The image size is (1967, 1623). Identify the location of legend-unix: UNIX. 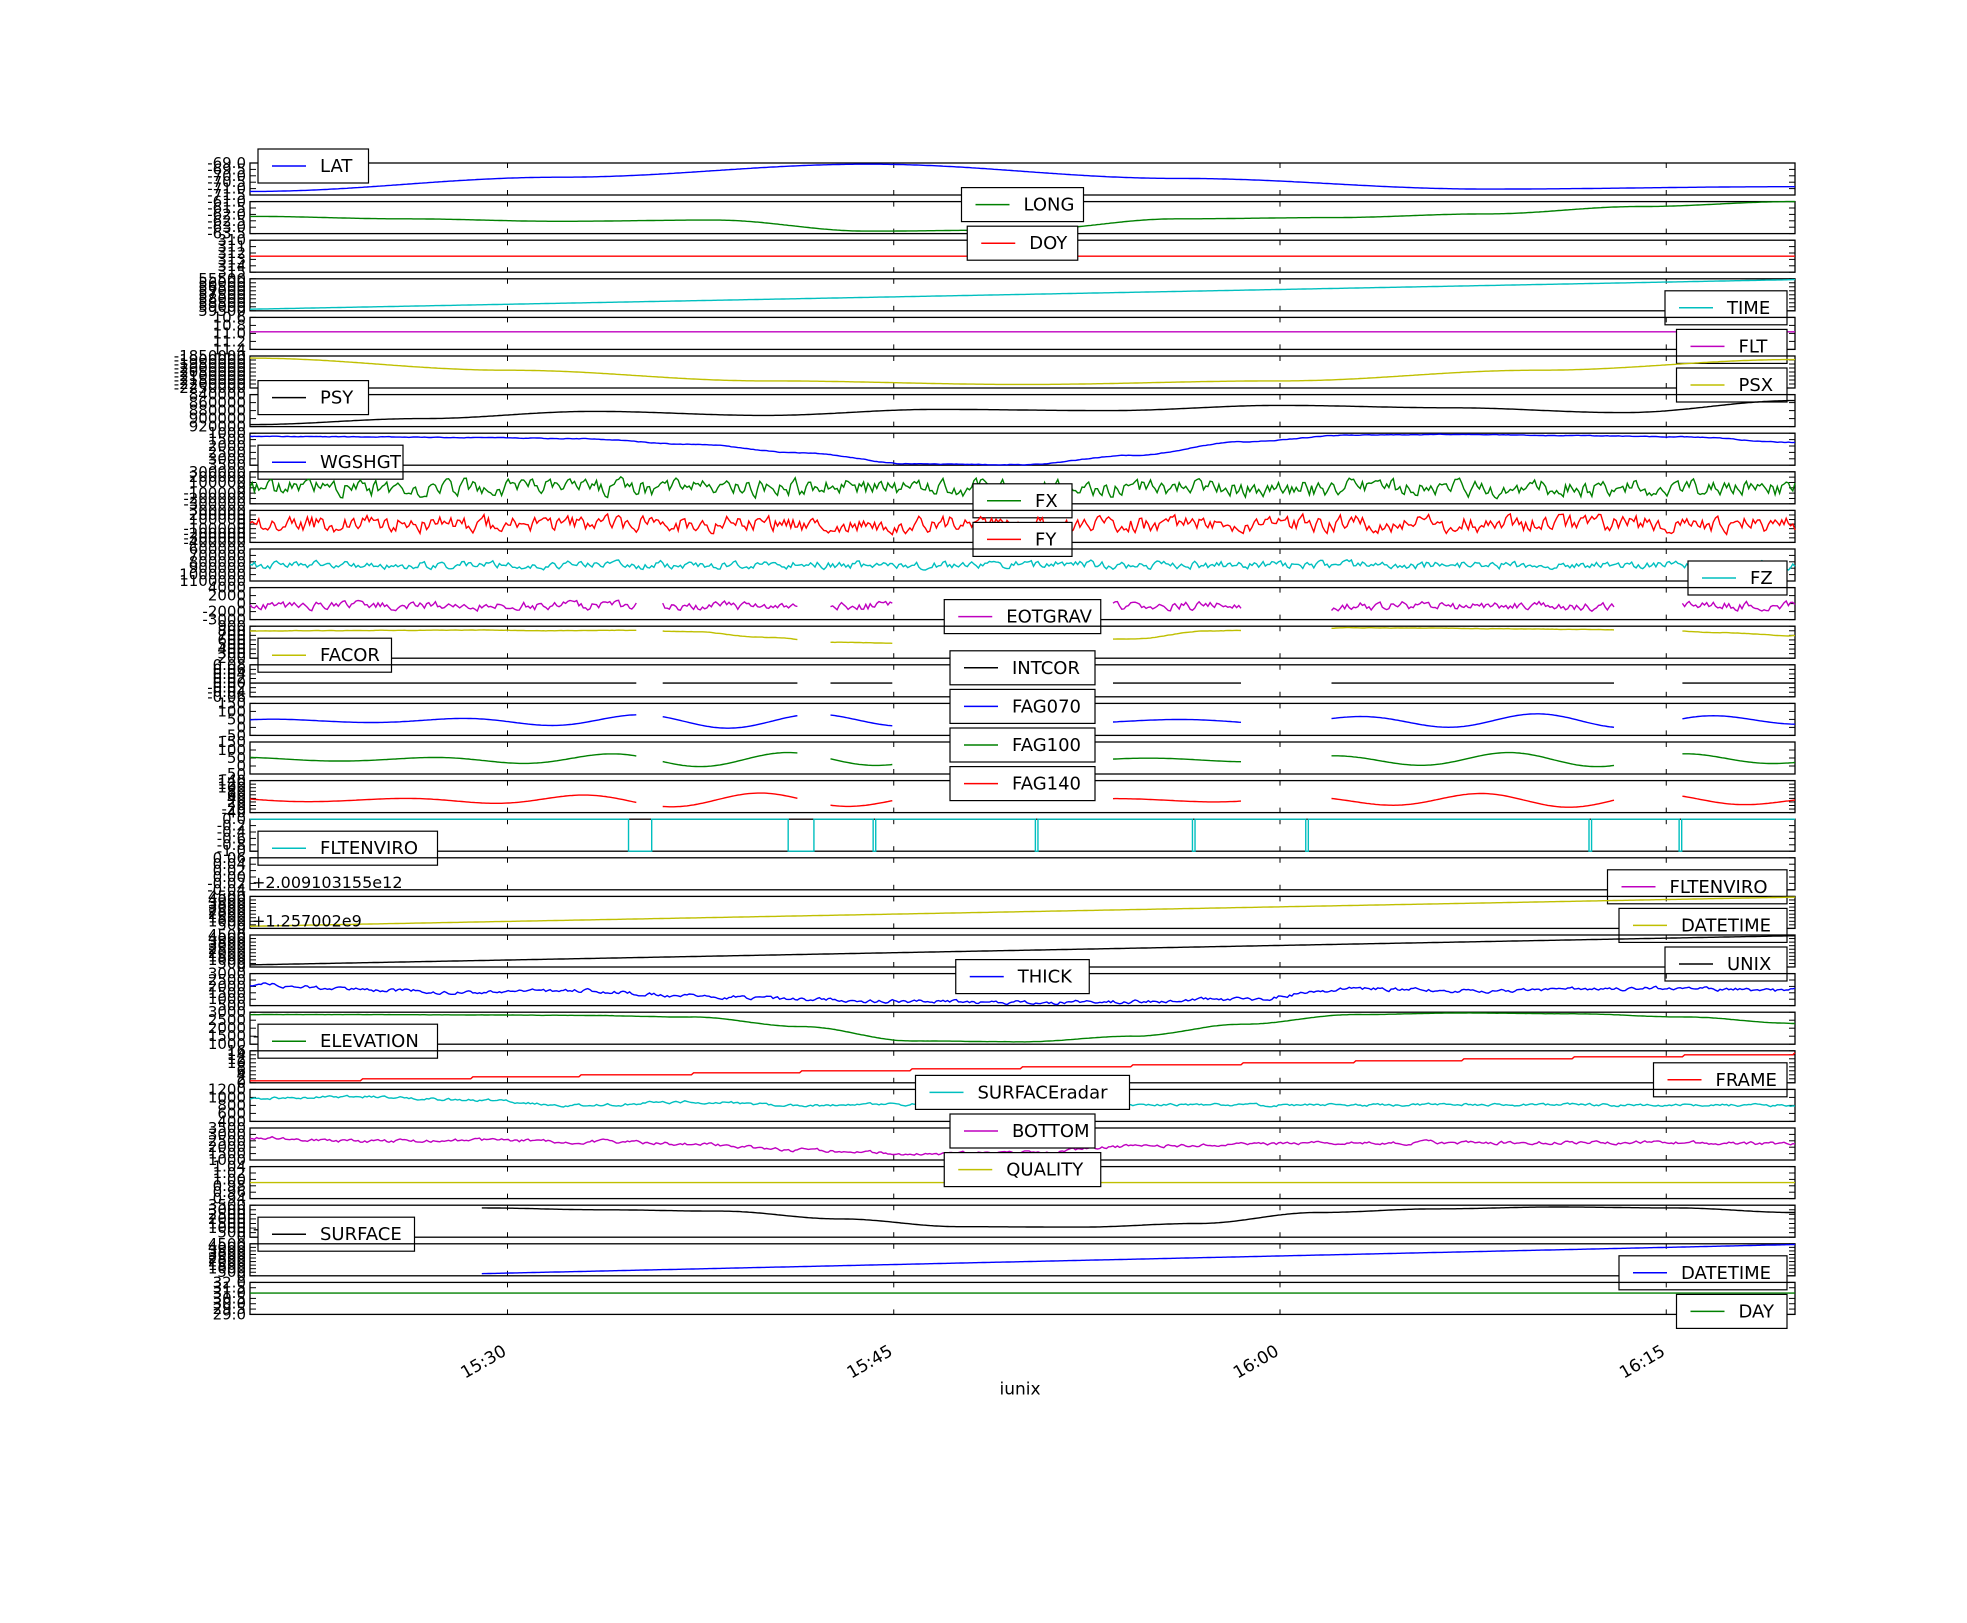
(1726, 964).